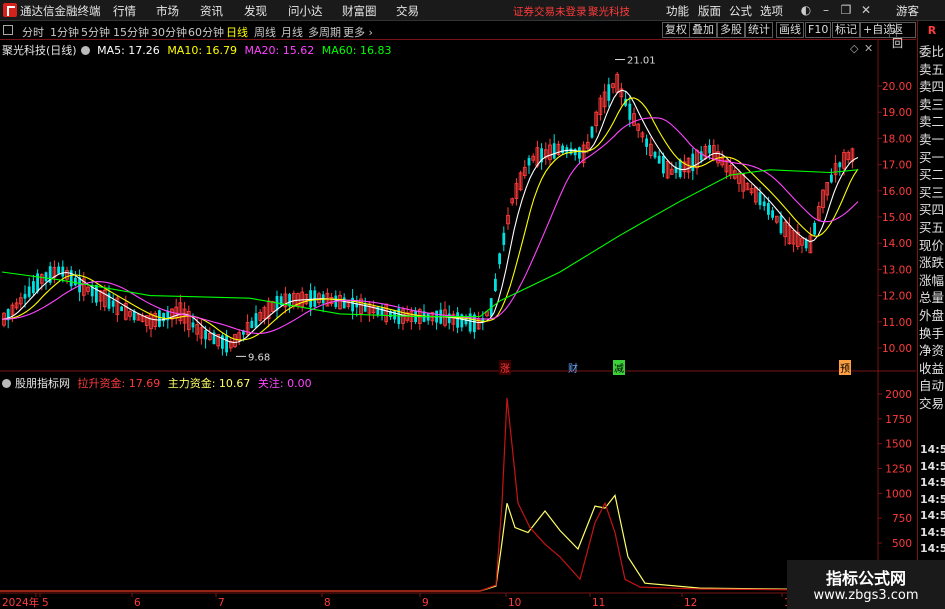 The height and width of the screenshot is (609, 945). I want to click on indicator-settings-icon, so click(6, 383).